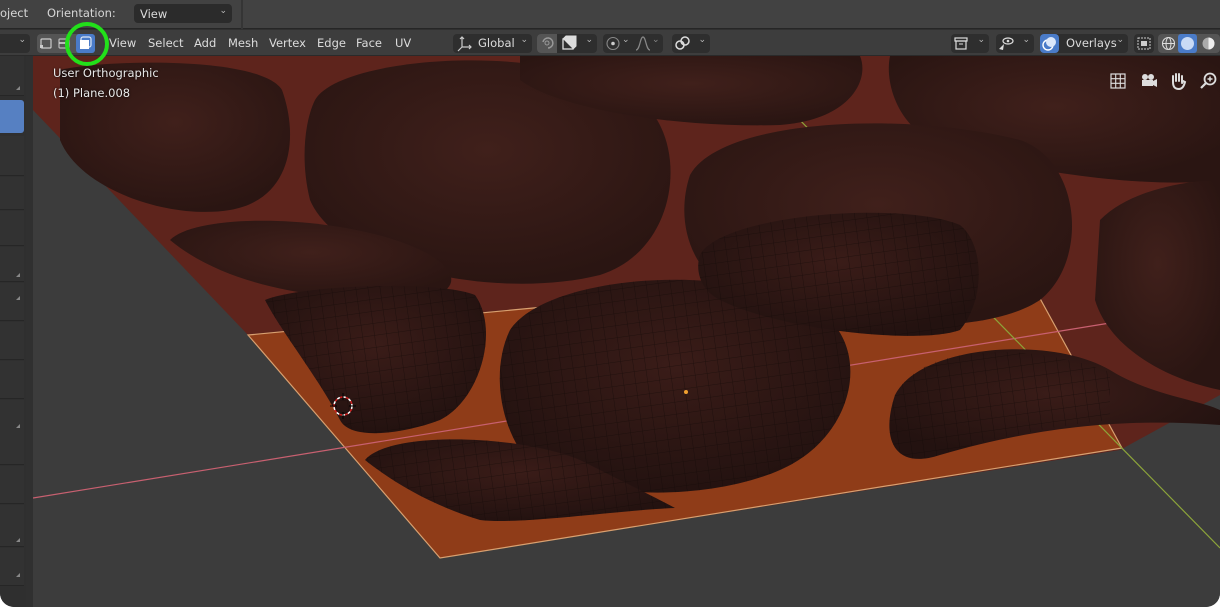 The image size is (1220, 607). What do you see at coordinates (961, 43) in the screenshot?
I see `archive-box-icon` at bounding box center [961, 43].